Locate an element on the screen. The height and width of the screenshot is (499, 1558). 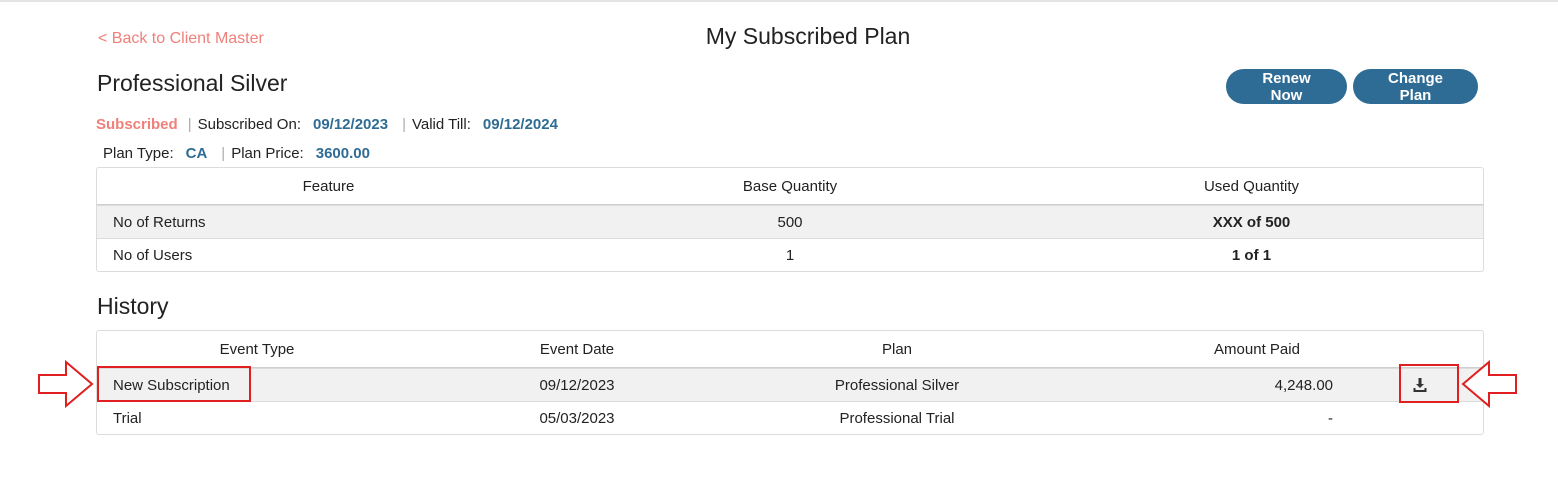
highlight-box-download is located at coordinates (1429, 383).